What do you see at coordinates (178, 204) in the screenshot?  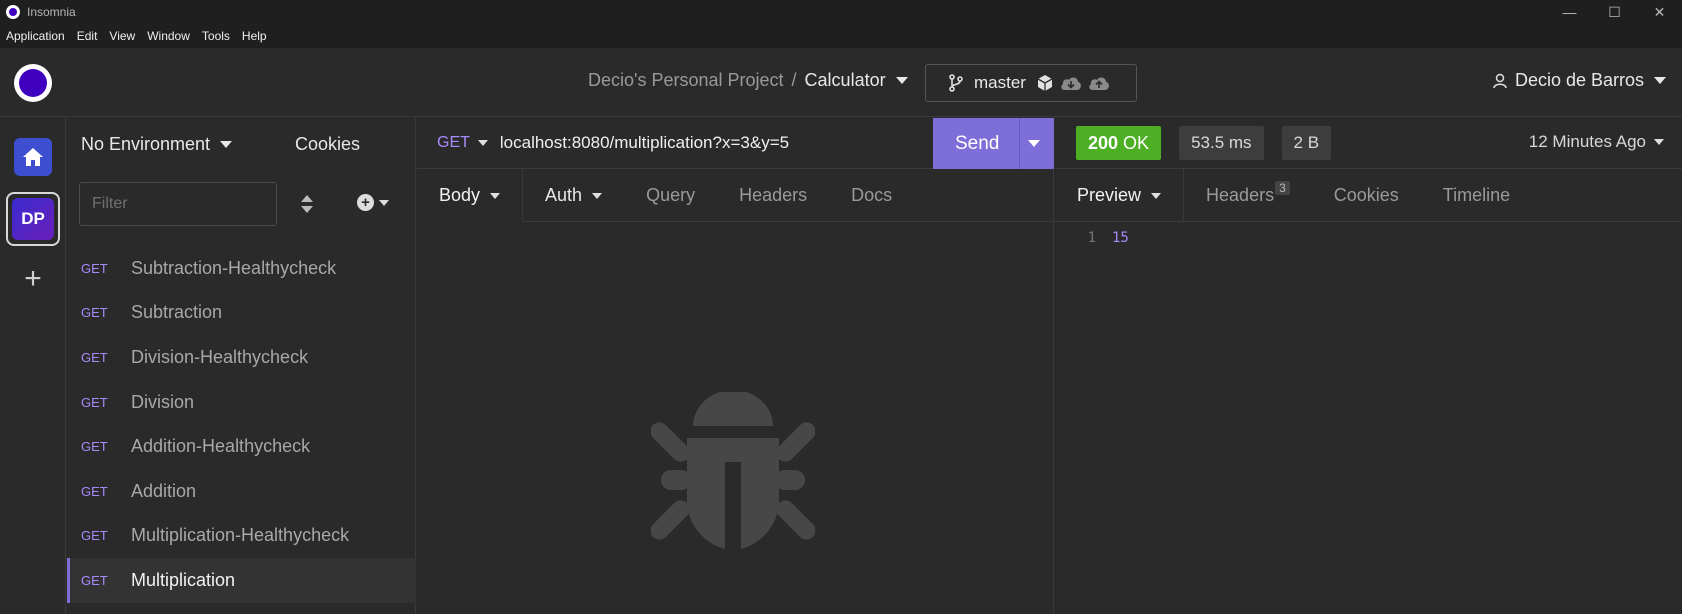 I see `filter-input` at bounding box center [178, 204].